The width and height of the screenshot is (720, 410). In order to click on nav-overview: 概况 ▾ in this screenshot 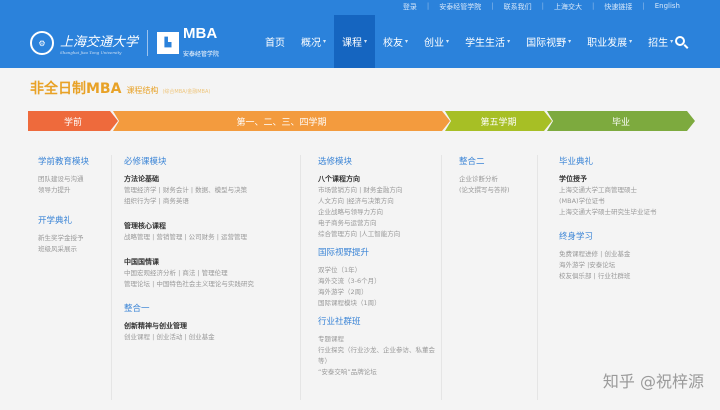, I will do `click(313, 41)`.